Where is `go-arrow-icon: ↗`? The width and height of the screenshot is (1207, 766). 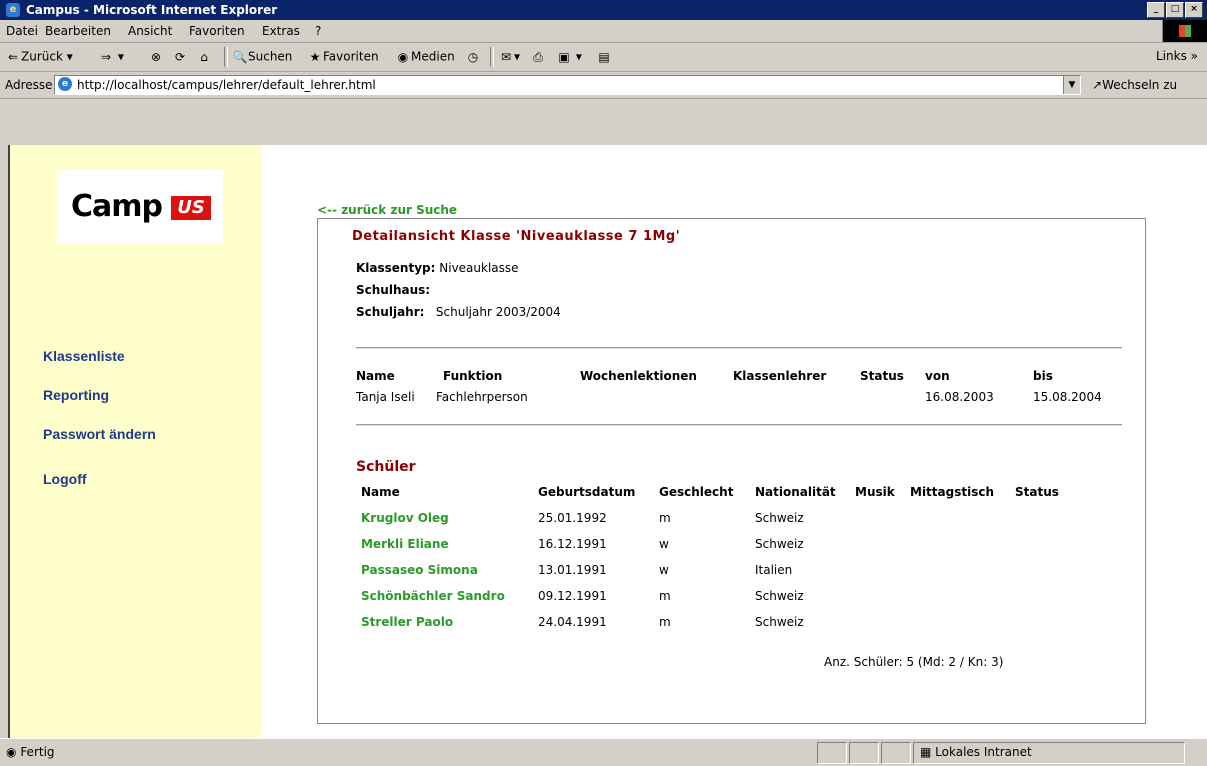 go-arrow-icon: ↗ is located at coordinates (1097, 85).